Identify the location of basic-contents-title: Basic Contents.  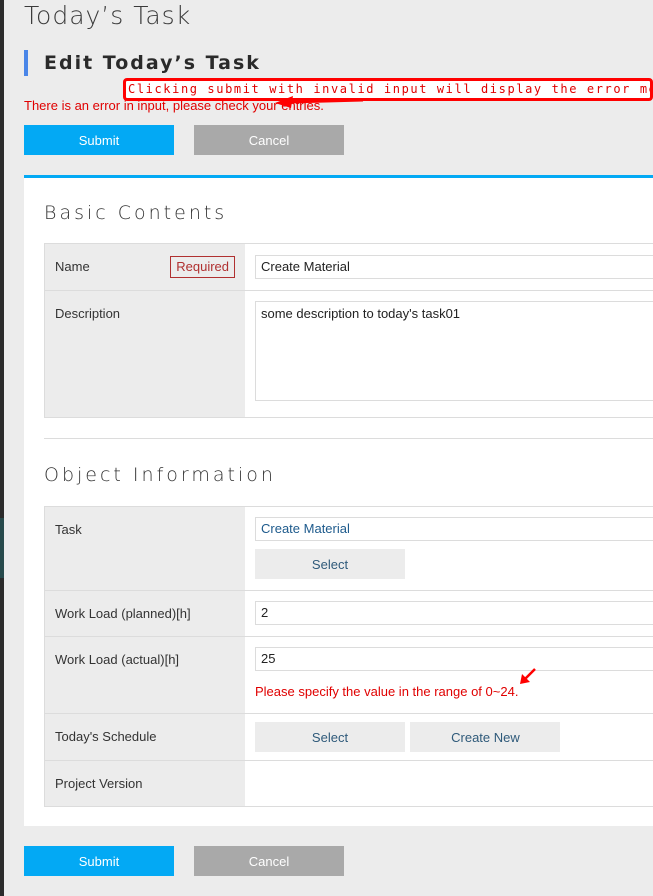
(136, 213).